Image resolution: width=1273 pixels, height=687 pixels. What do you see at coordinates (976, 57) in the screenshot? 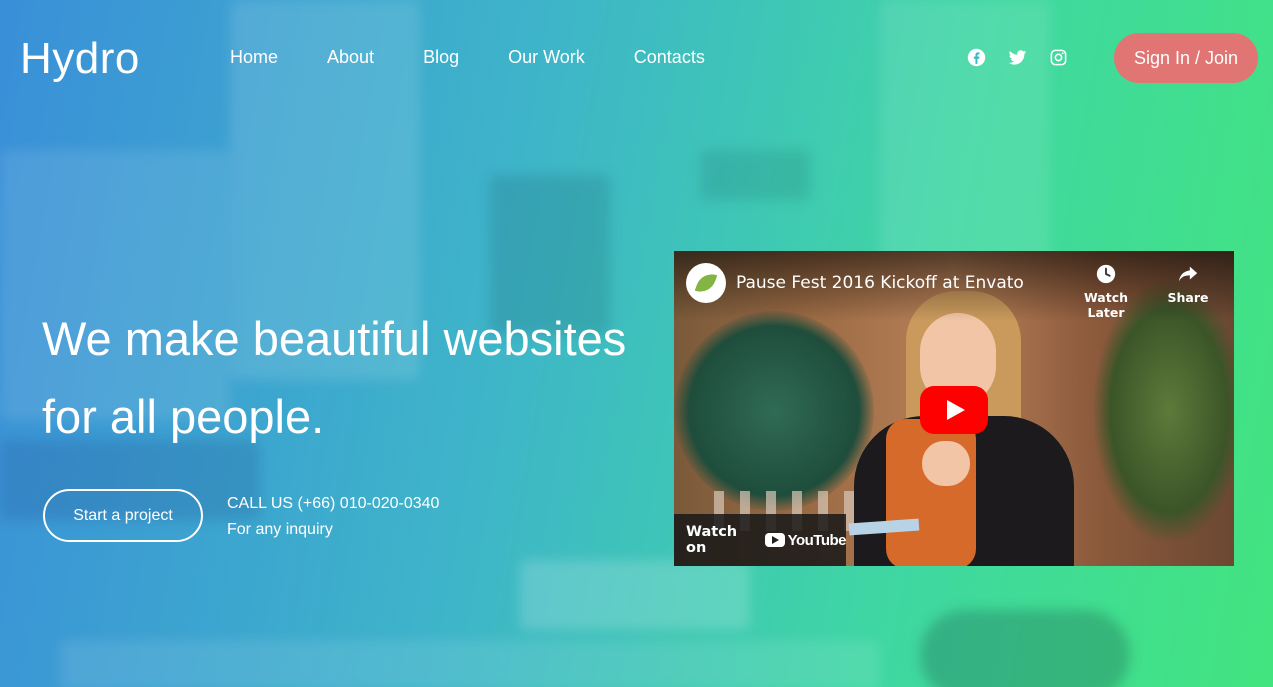
I see `facebook-icon` at bounding box center [976, 57].